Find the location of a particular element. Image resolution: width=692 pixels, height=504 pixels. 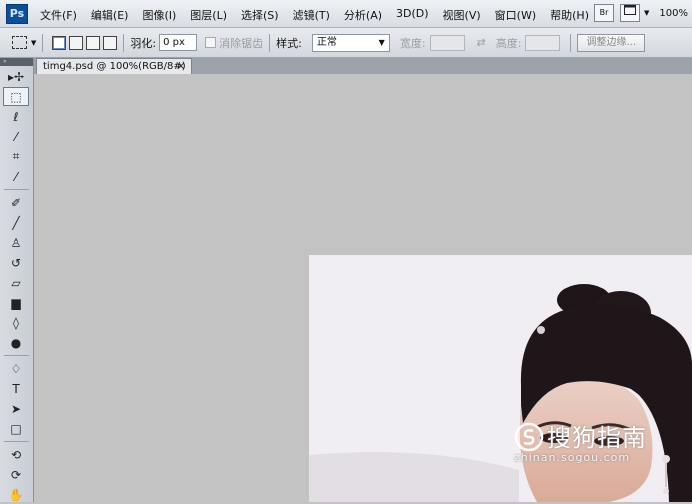

pen-tool-icon: ♢ is located at coordinates (16, 368).